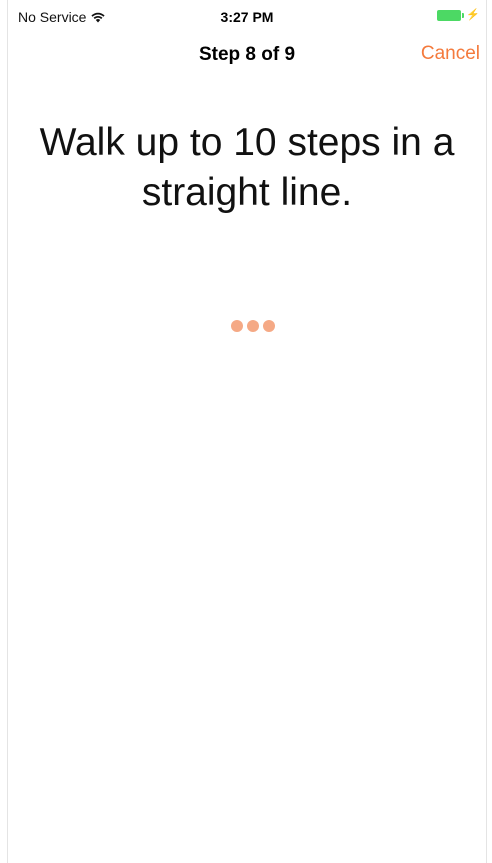 Image resolution: width=492 pixels, height=863 pixels. I want to click on instruction-text: Walk up to 10 steps in a straight line., so click(247, 167).